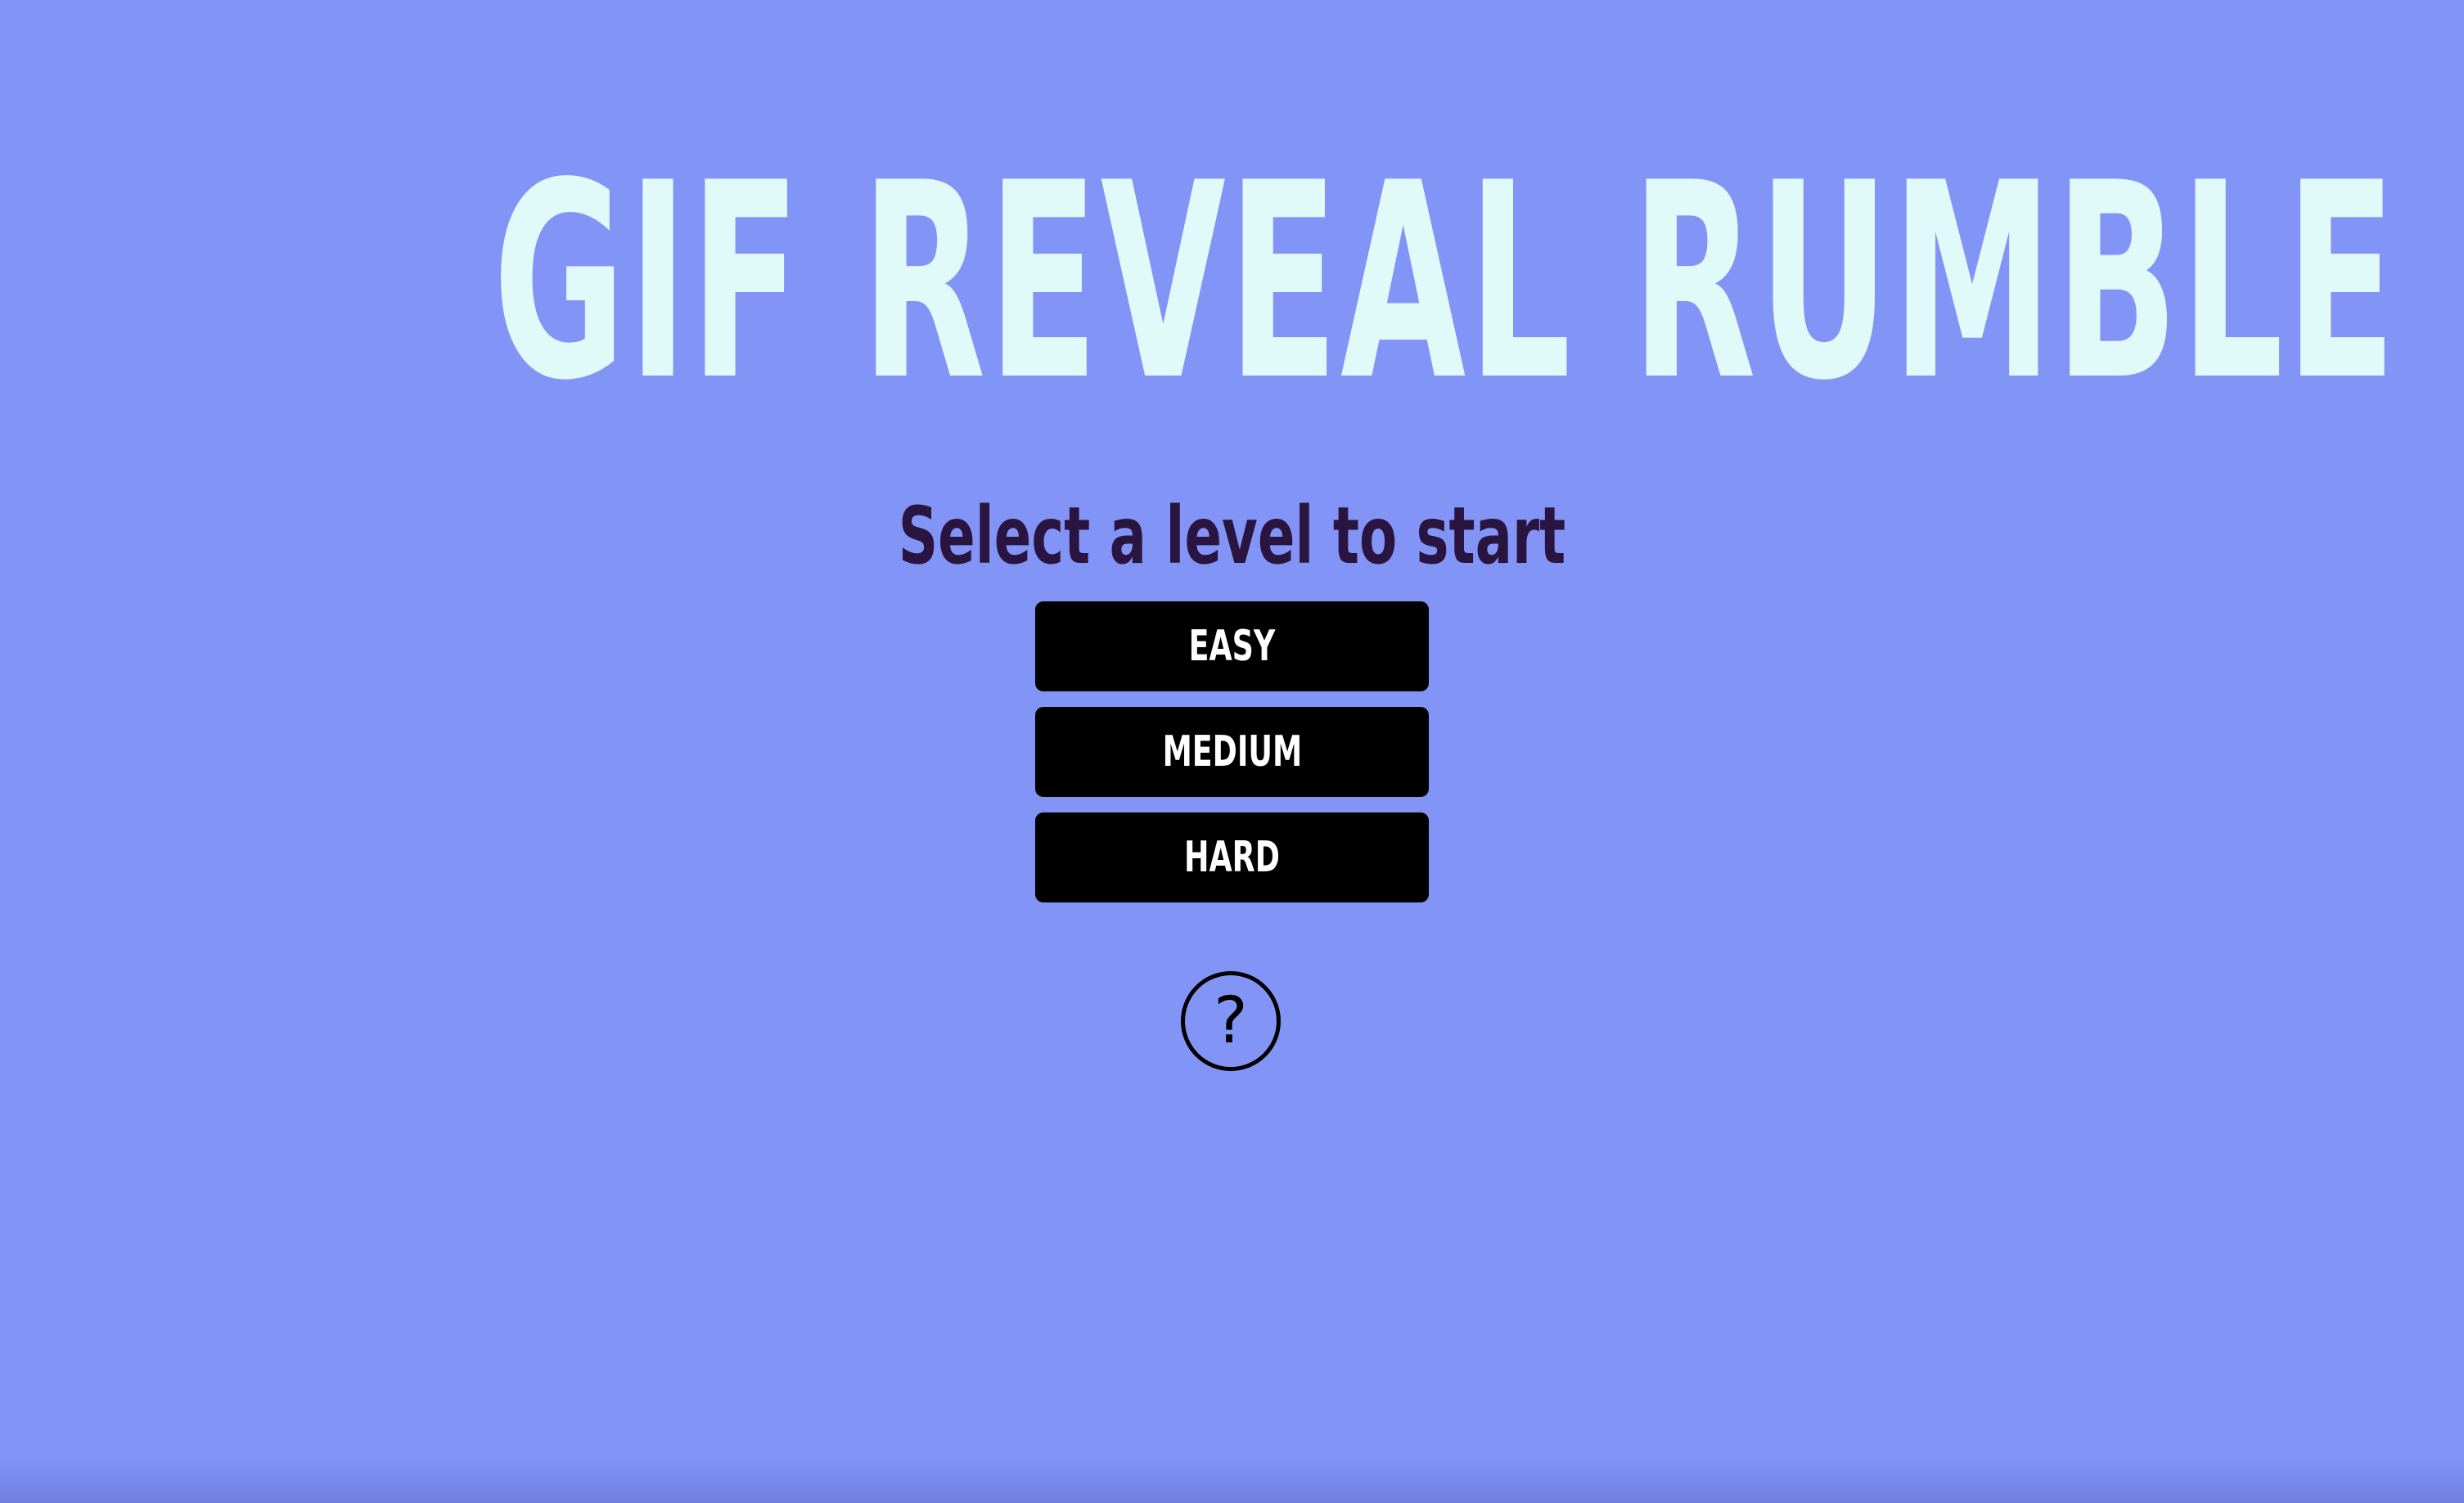 Image resolution: width=2464 pixels, height=1503 pixels. I want to click on hard-level-label: HARD, so click(1232, 858).